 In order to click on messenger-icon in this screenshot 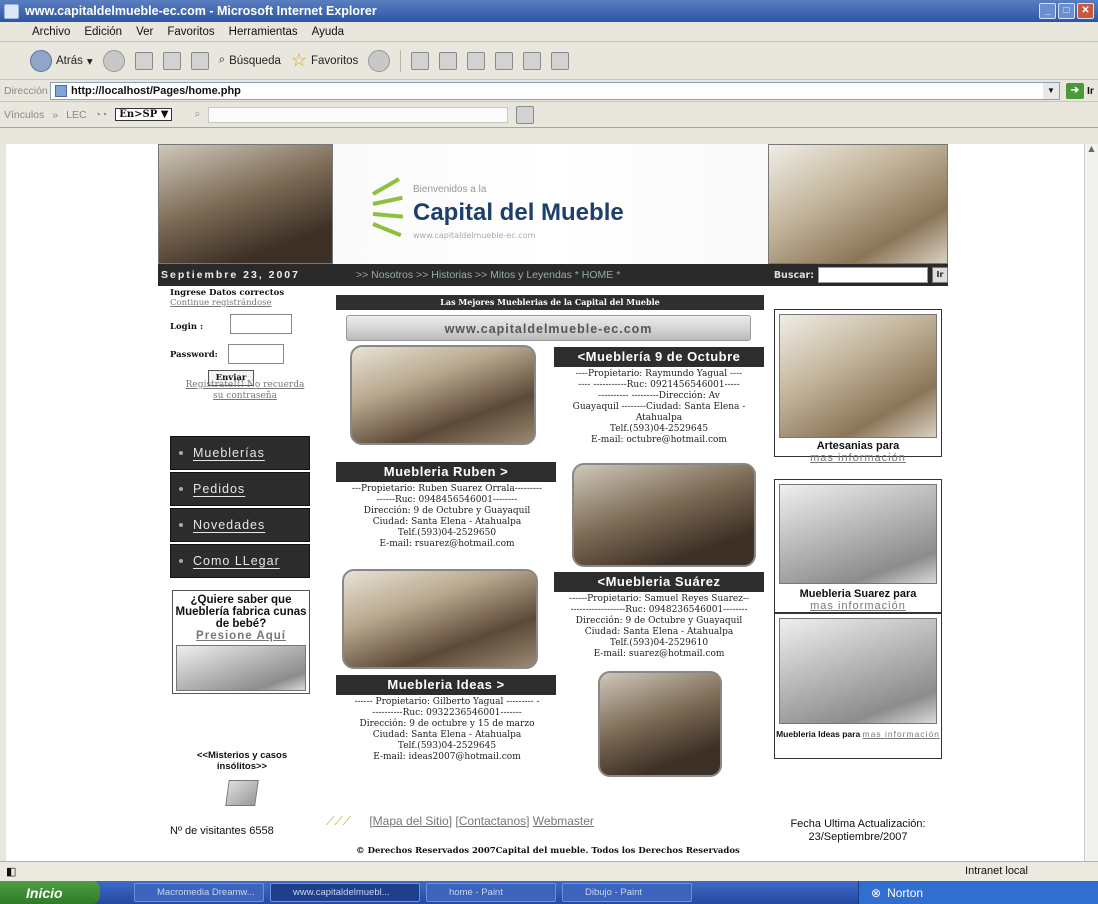, I will do `click(560, 60)`.